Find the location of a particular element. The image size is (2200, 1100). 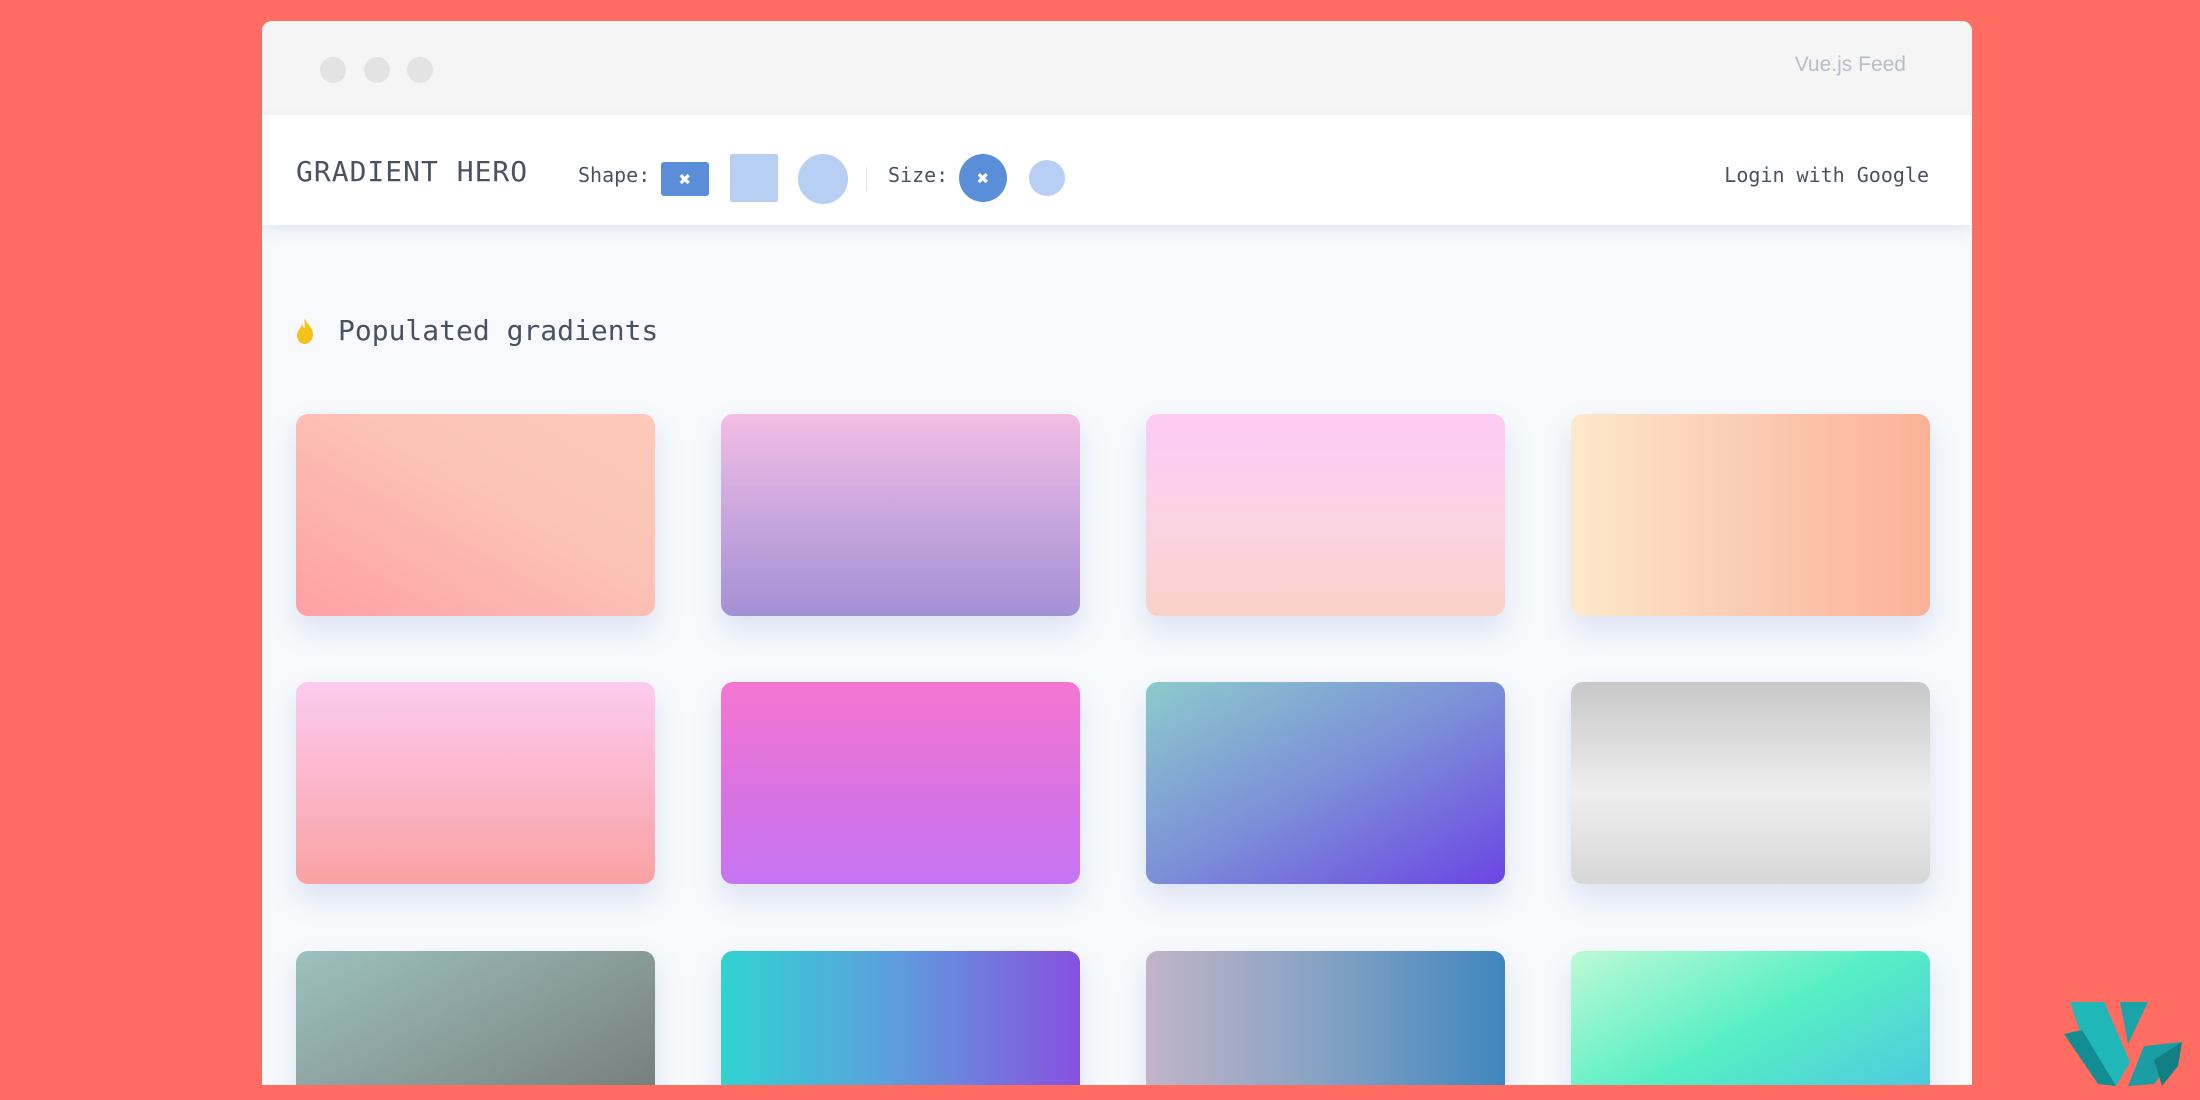

shape-label: Shape: is located at coordinates (614, 175).